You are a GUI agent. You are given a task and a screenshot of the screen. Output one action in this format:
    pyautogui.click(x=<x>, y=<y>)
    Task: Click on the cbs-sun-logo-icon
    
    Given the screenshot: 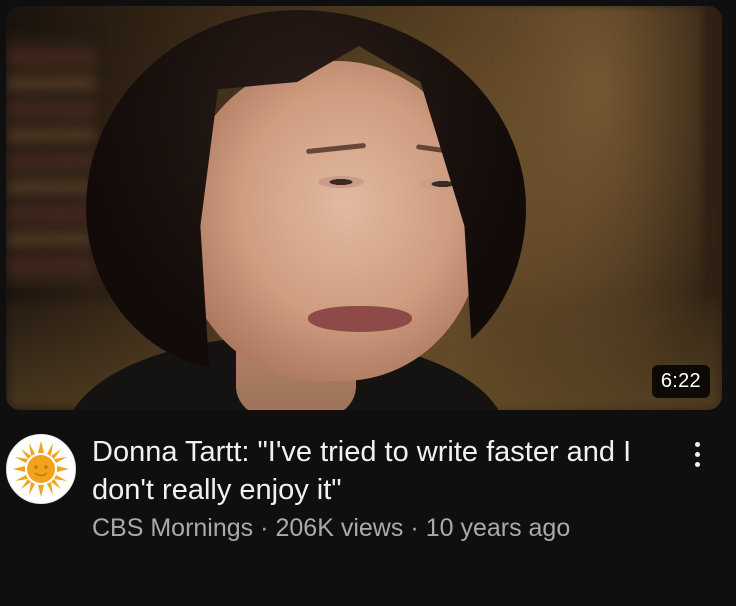 What is the action you would take?
    pyautogui.click(x=41, y=469)
    